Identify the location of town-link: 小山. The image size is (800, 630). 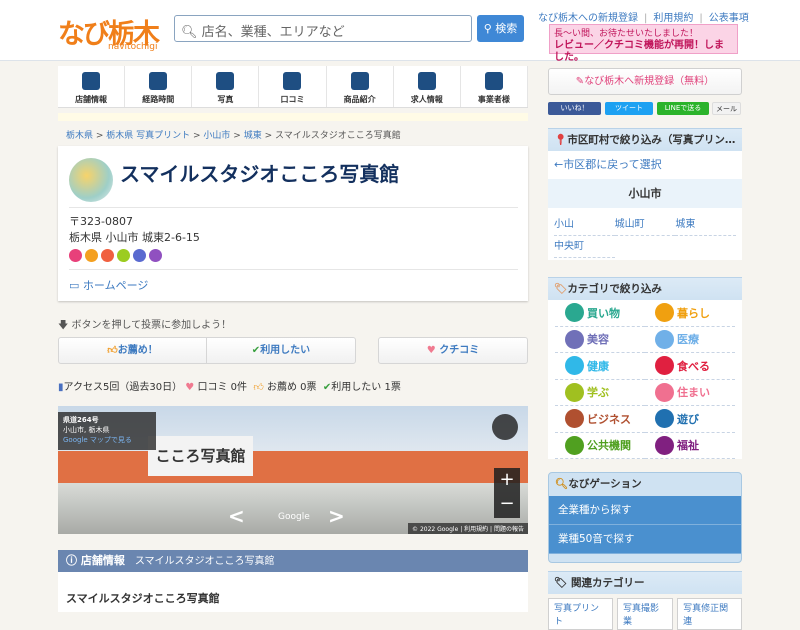
(584, 225).